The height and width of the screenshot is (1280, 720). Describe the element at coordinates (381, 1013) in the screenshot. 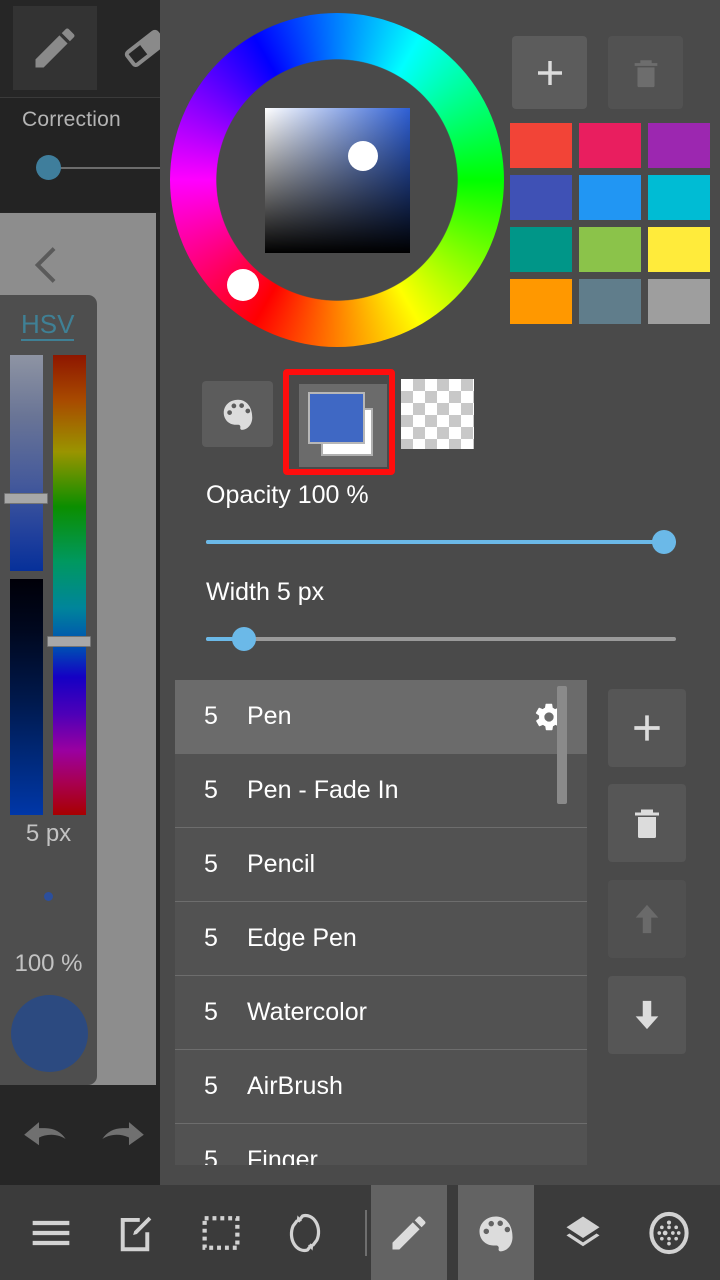

I see `brush-list-row: 5 Watercolor` at that location.